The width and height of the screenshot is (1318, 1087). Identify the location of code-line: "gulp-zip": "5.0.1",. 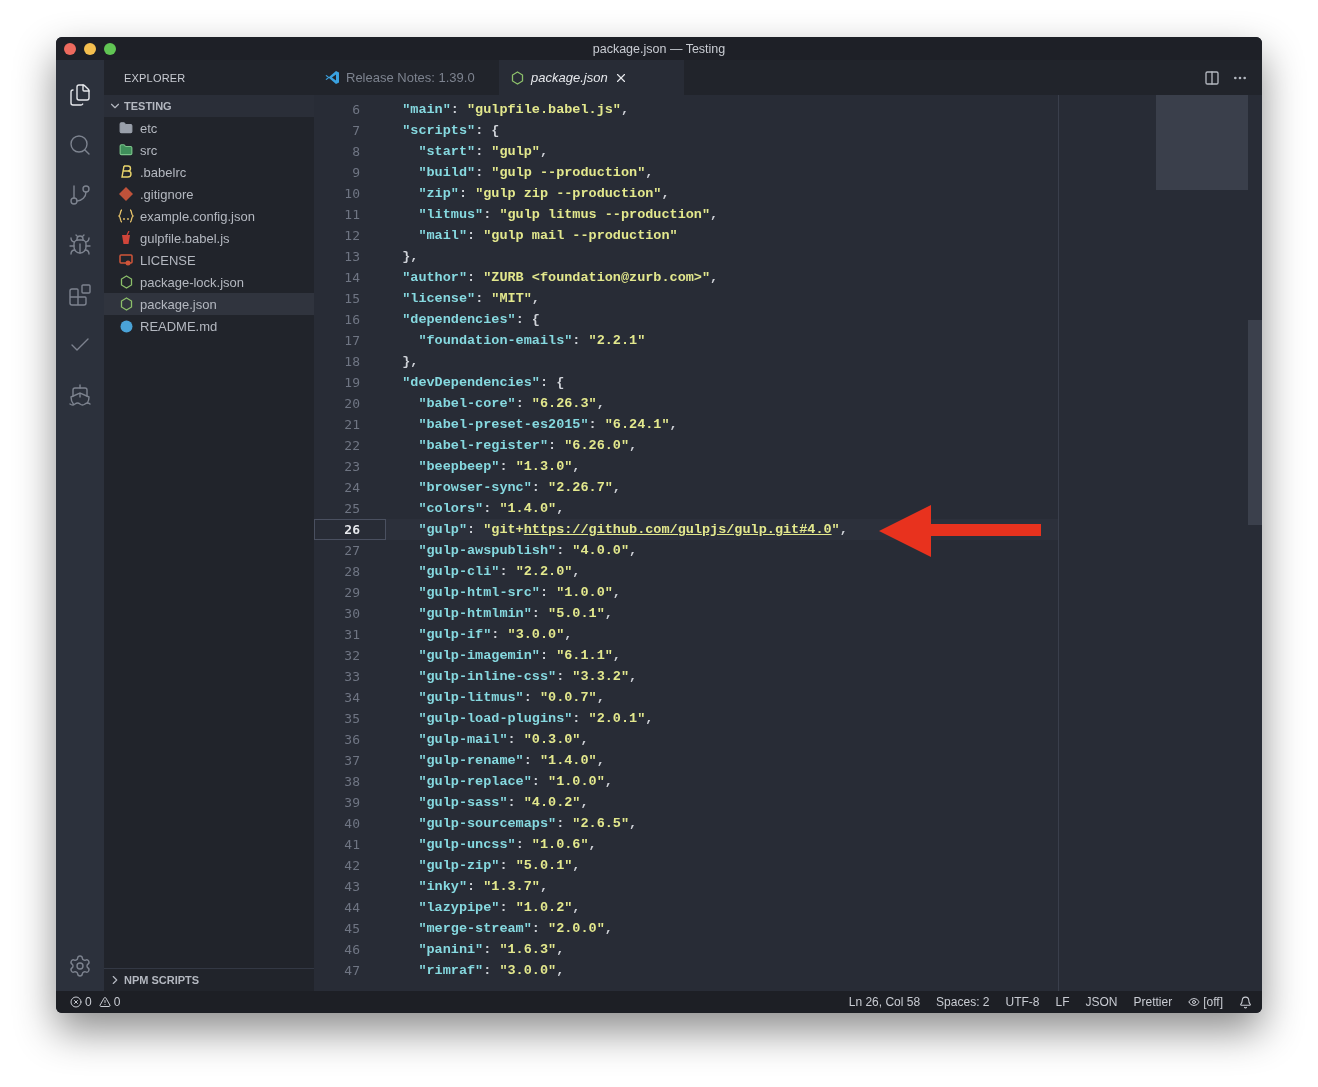
(499, 866).